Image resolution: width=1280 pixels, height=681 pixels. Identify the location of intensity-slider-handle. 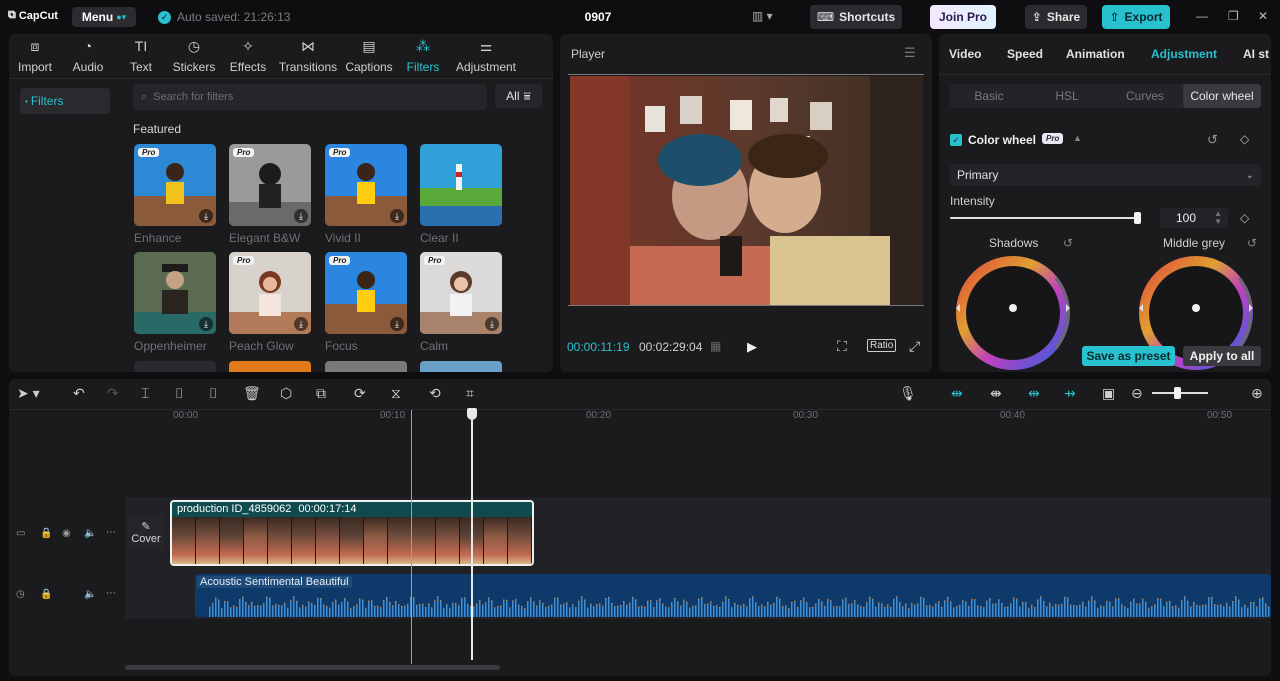
(1137, 218).